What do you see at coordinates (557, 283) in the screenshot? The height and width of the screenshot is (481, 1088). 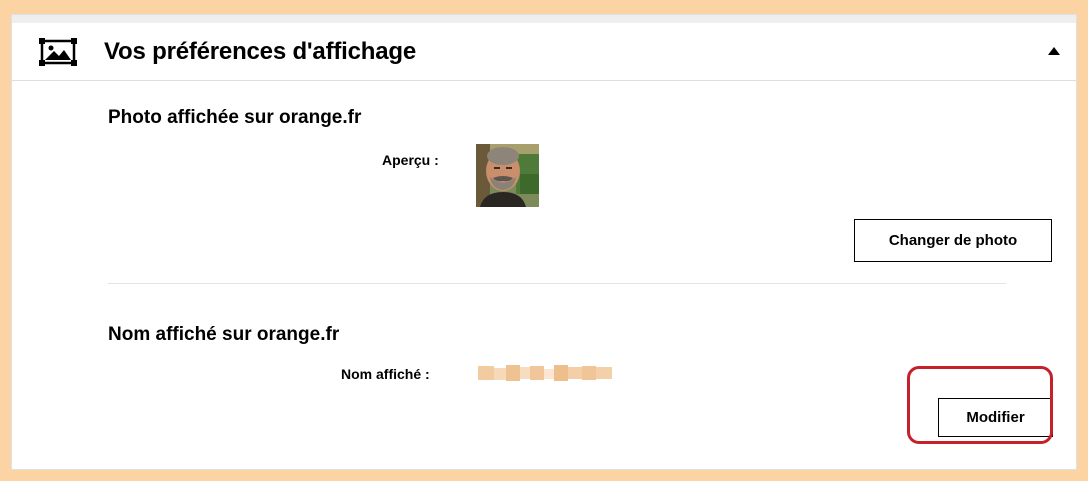 I see `section-divider` at bounding box center [557, 283].